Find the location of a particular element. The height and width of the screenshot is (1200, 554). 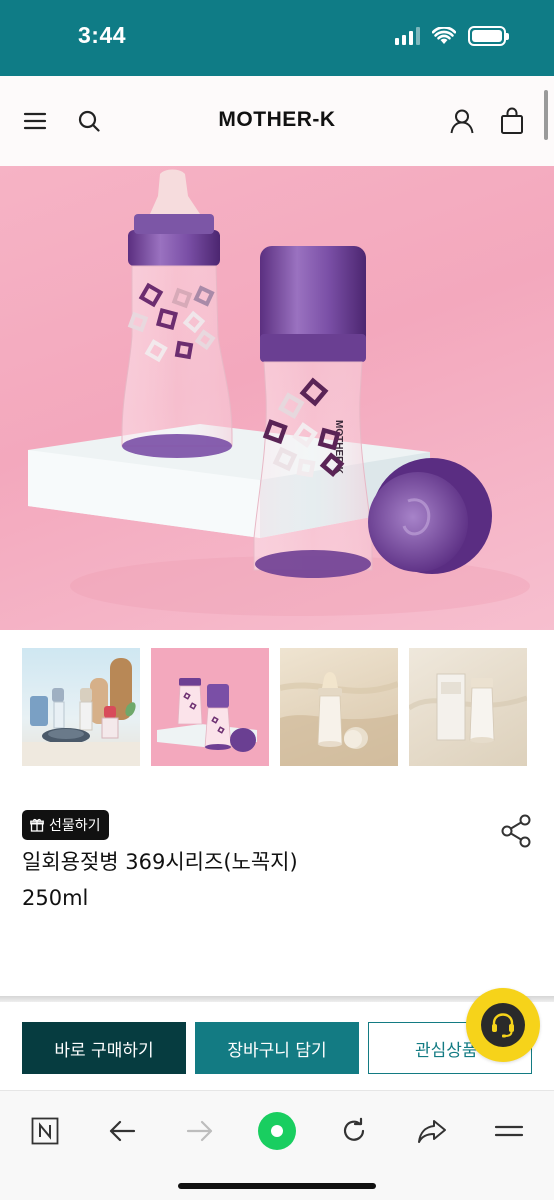

refresh-icon is located at coordinates (354, 1131).